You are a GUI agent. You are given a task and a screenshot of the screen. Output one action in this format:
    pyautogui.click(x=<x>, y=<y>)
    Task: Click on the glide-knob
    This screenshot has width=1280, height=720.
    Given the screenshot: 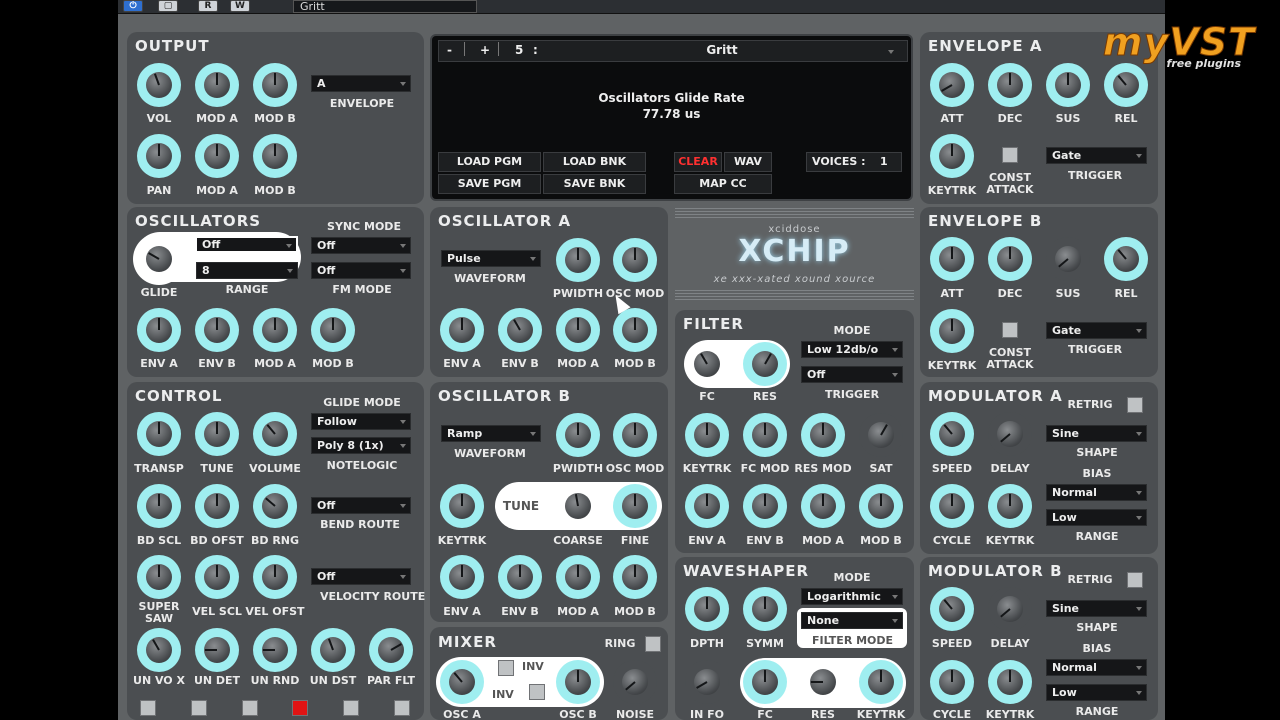 What is the action you would take?
    pyautogui.click(x=159, y=259)
    